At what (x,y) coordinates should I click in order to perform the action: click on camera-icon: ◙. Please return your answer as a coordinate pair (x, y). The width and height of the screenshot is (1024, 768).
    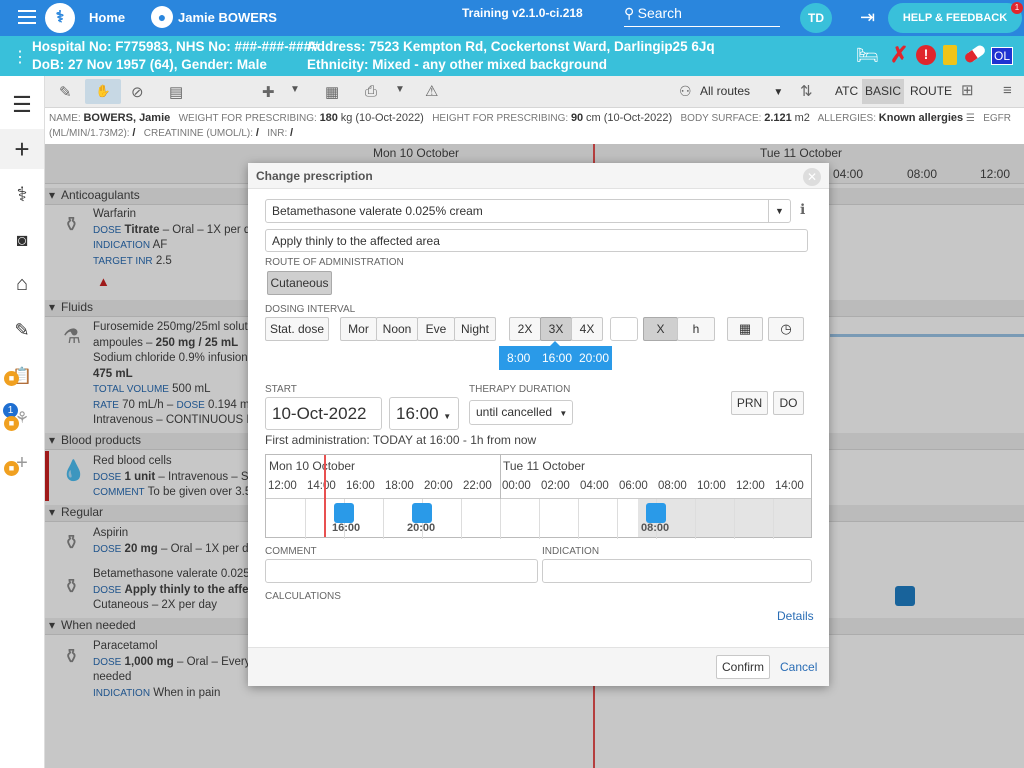
    Looking at the image, I should click on (22, 240).